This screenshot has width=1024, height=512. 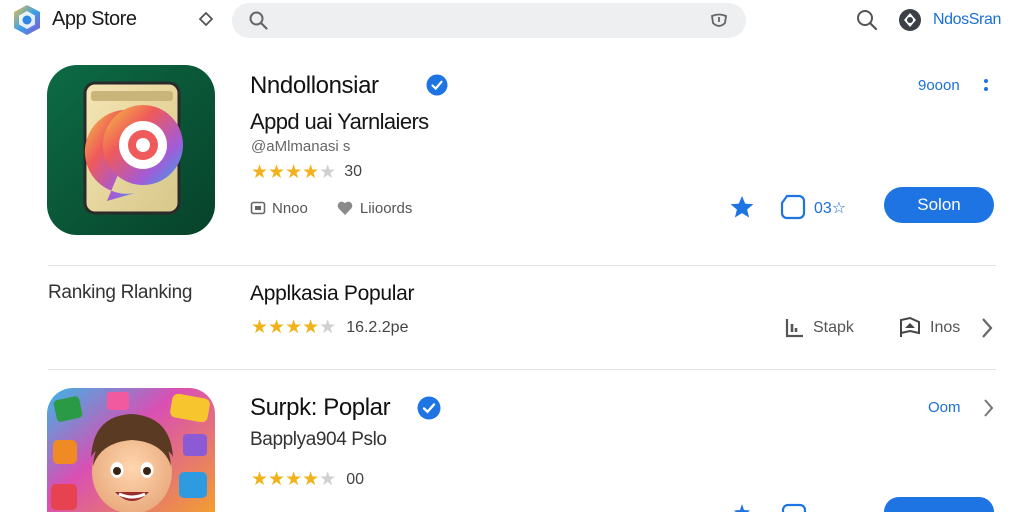 I want to click on user-name-link: NdosSran, so click(x=967, y=20).